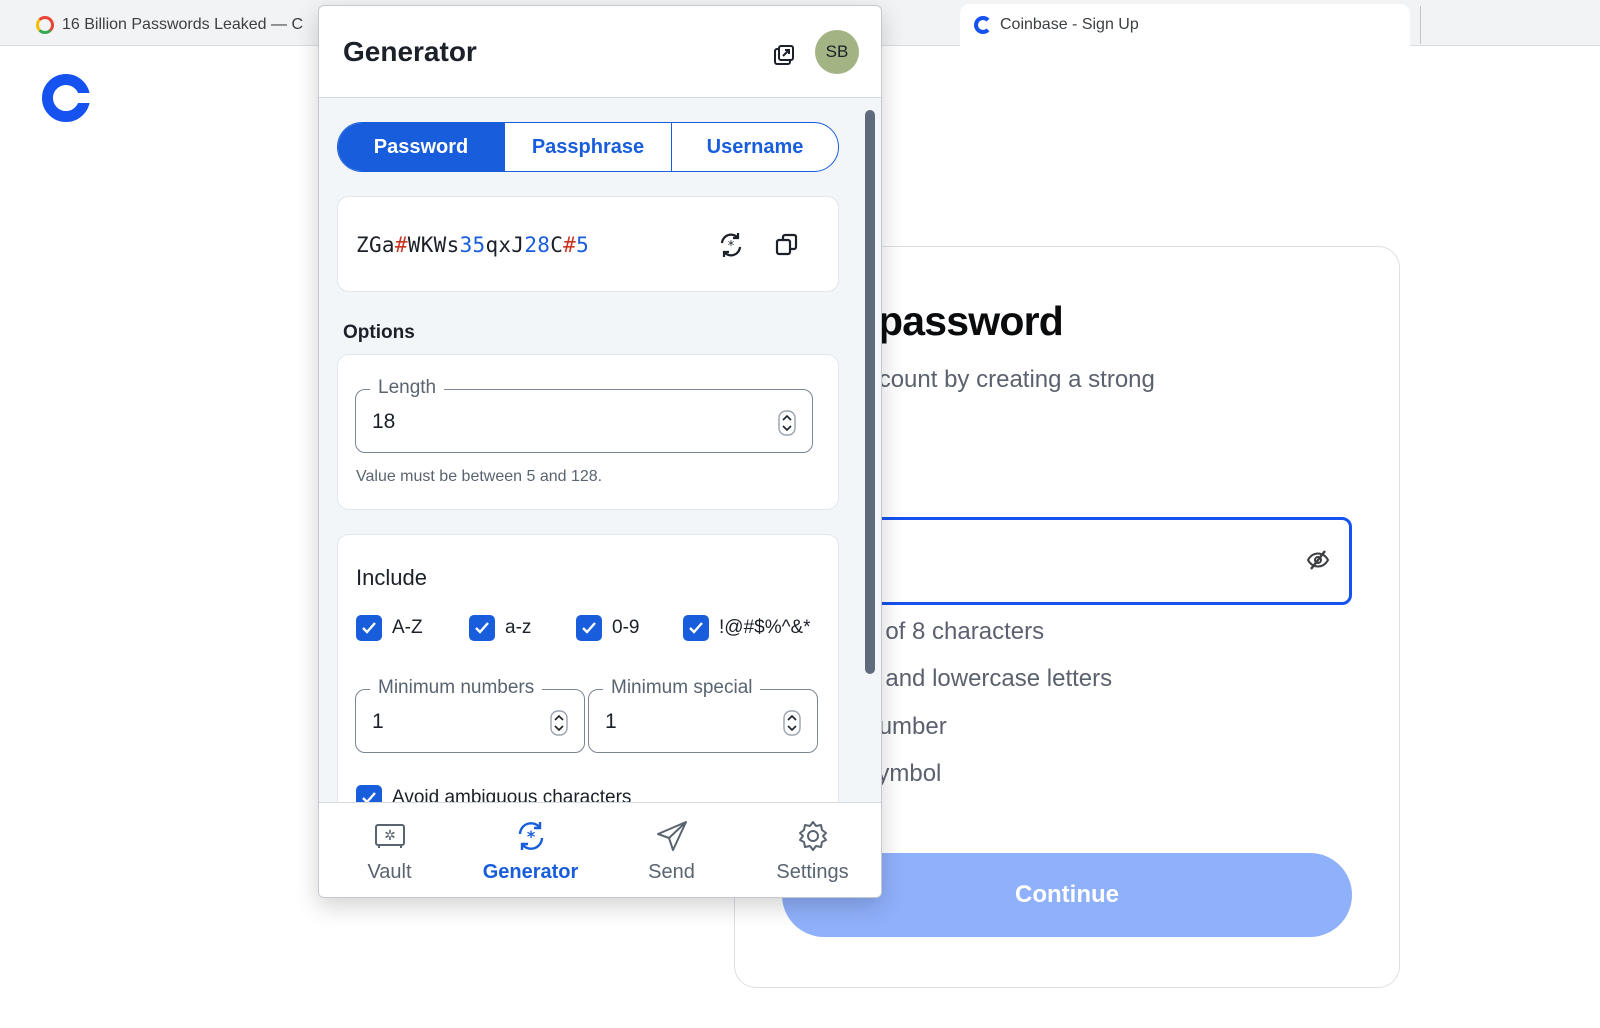 This screenshot has width=1600, height=1028. Describe the element at coordinates (1076, 561) in the screenshot. I see `password-input` at that location.